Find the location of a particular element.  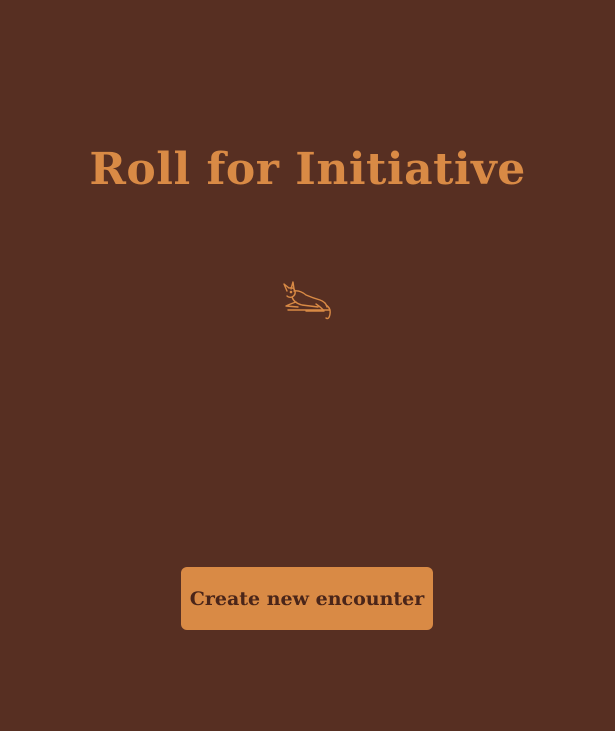

create-encounter-button: Create new encounter is located at coordinates (307, 598).